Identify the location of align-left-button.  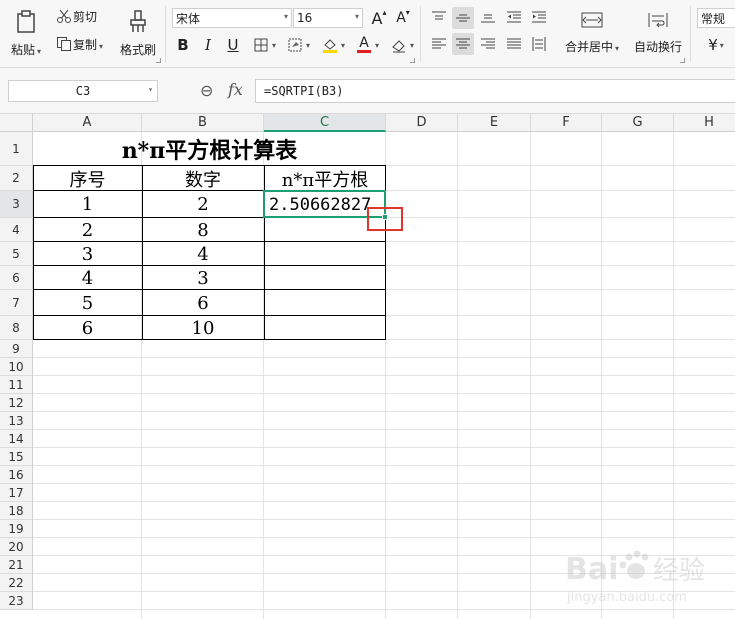
(439, 44).